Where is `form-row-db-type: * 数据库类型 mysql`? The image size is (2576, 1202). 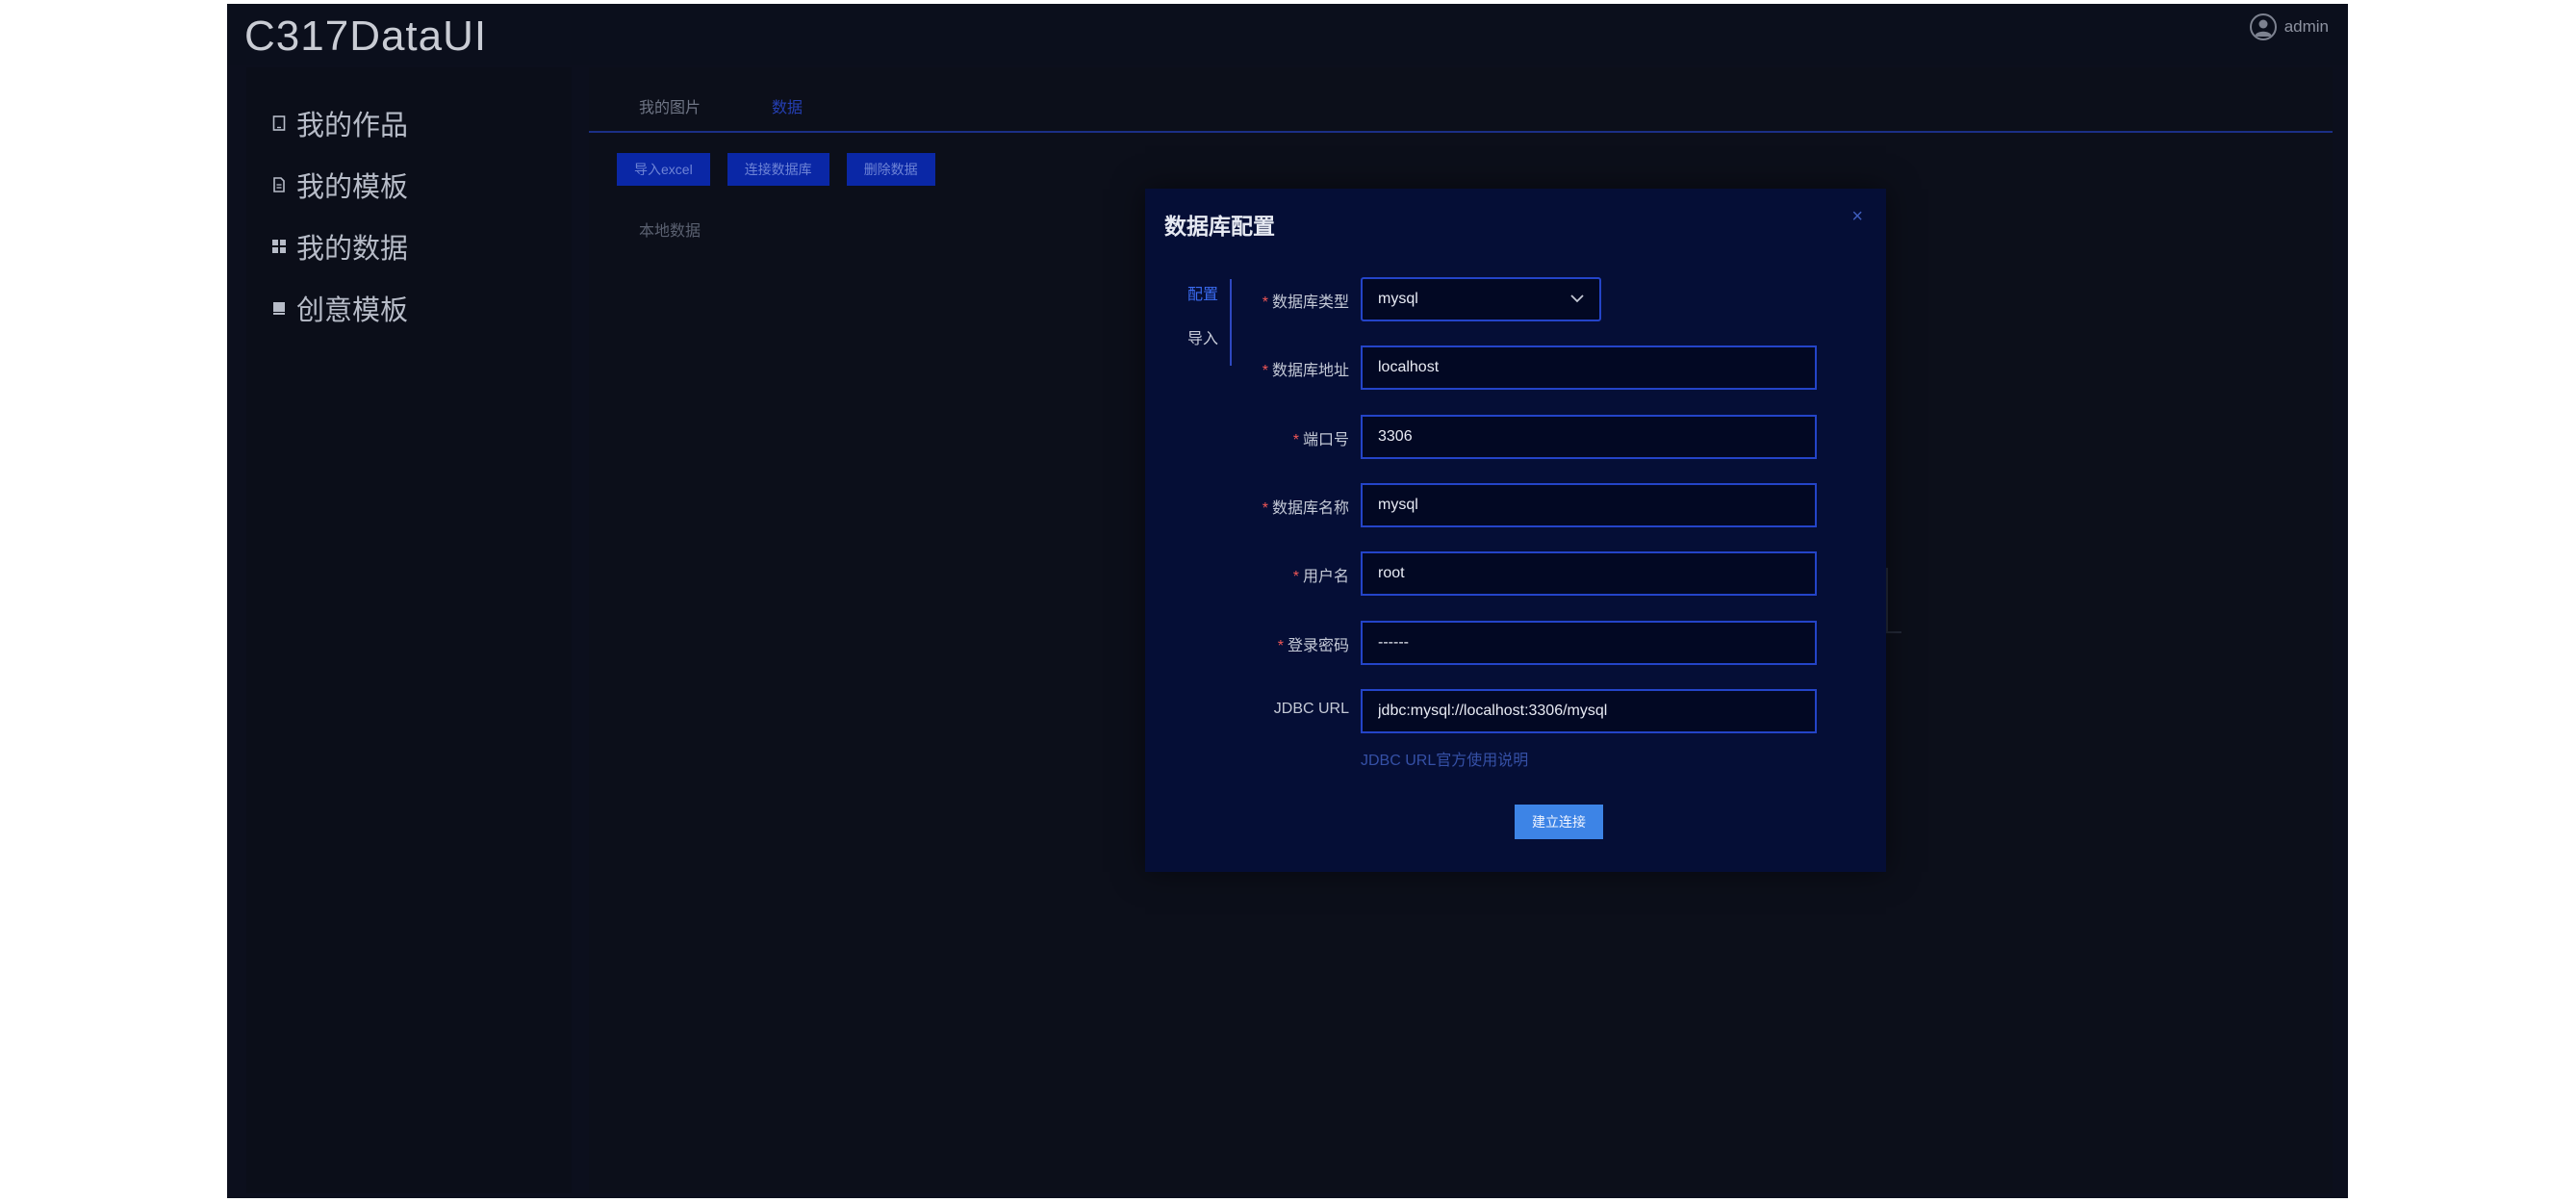 form-row-db-type: * 数据库类型 mysql is located at coordinates (1515, 299).